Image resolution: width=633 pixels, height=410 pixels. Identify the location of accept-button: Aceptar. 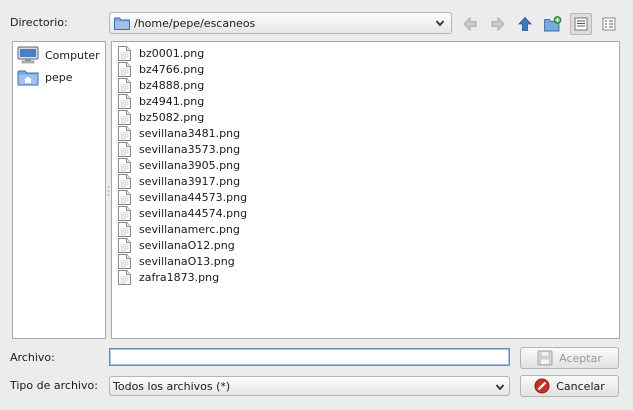
(569, 358).